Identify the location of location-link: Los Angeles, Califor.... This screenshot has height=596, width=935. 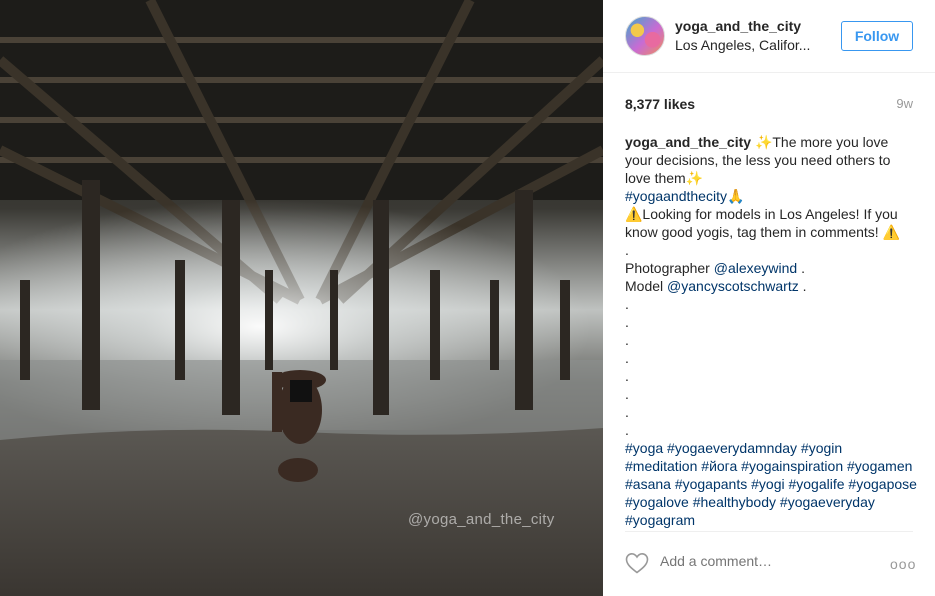
(742, 45).